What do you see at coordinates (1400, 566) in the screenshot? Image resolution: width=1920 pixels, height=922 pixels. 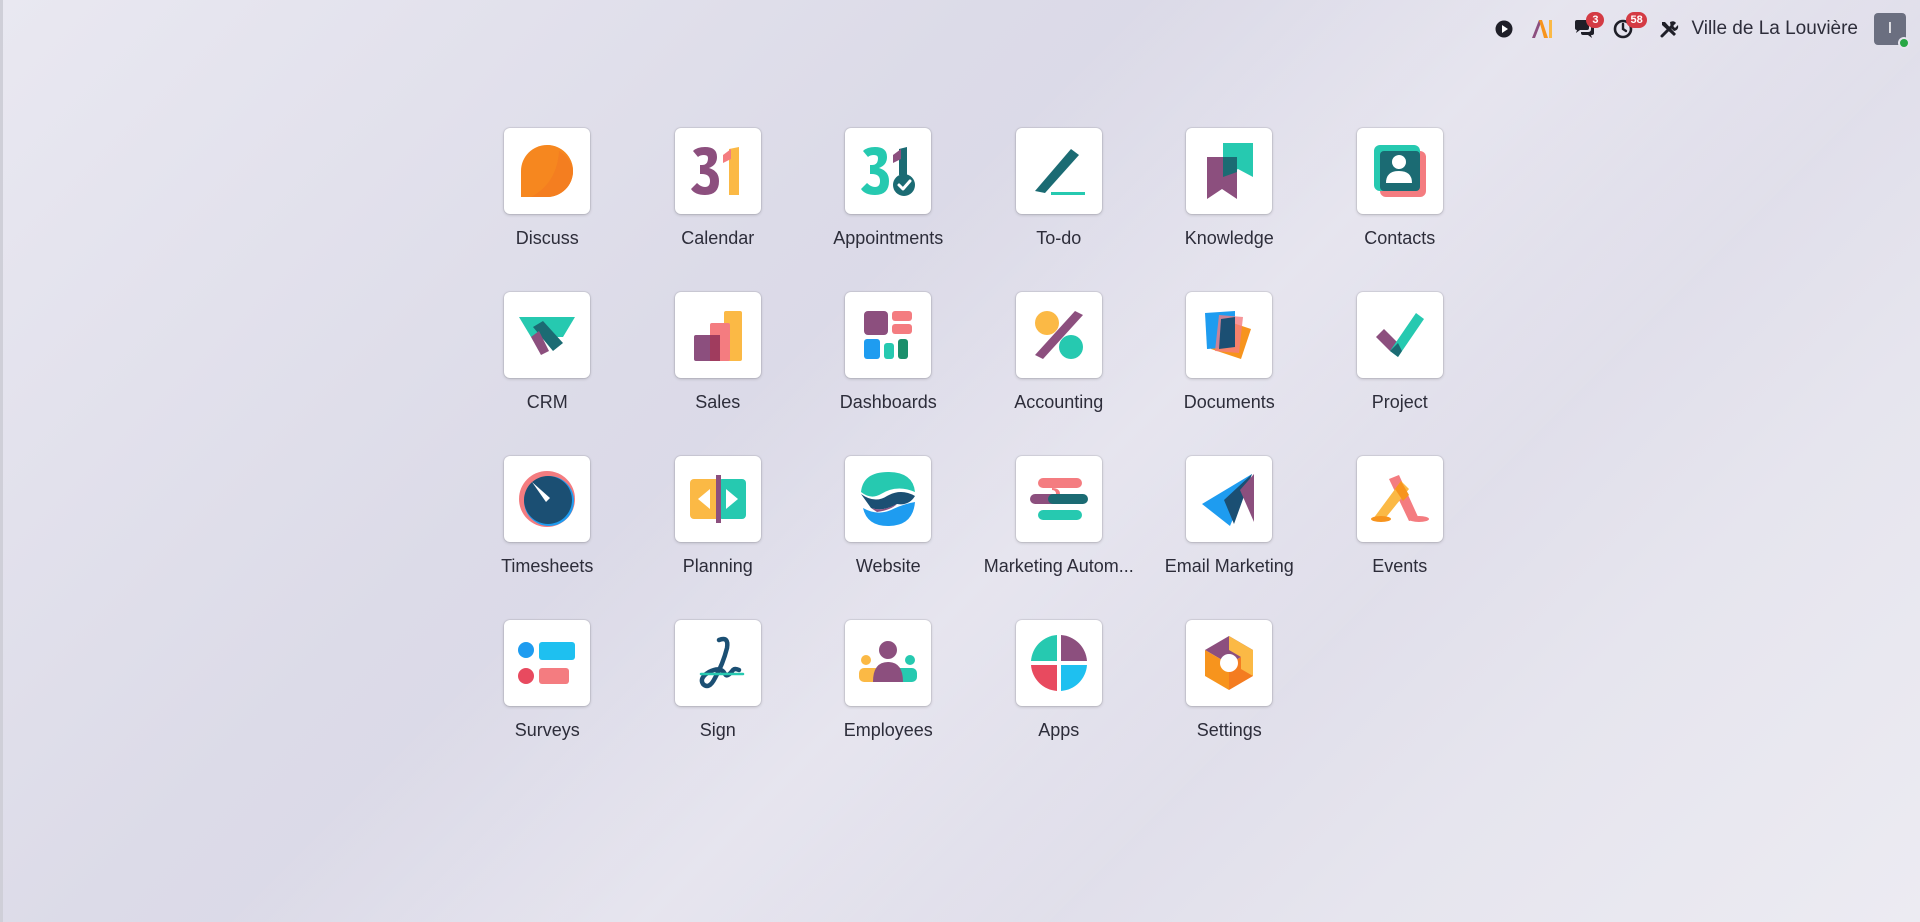 I see `app-label: Events` at bounding box center [1400, 566].